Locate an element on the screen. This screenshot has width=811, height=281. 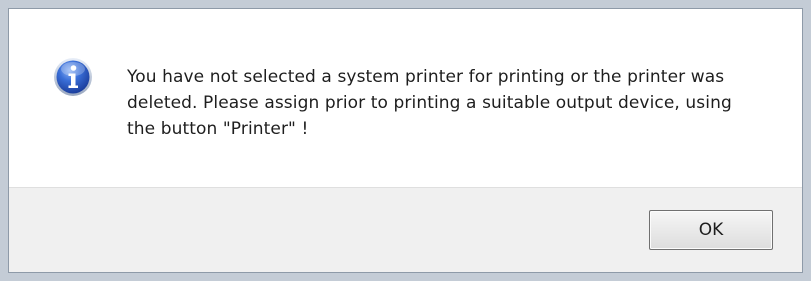
info-icon is located at coordinates (73, 77).